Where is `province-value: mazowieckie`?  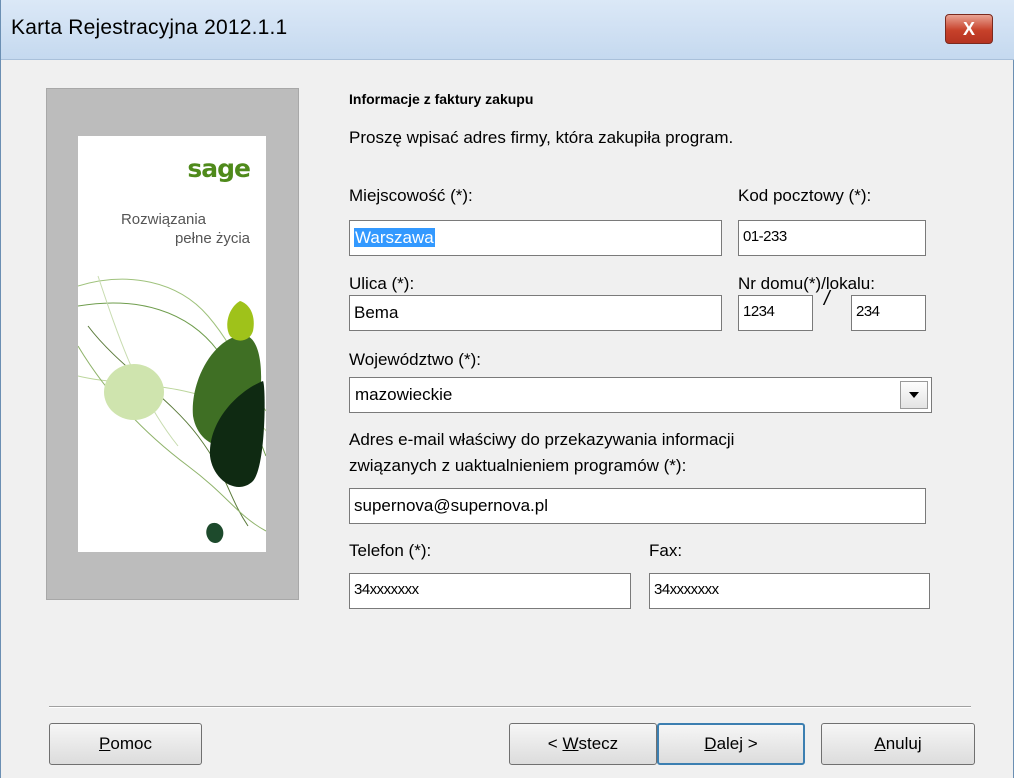 province-value: mazowieckie is located at coordinates (404, 394).